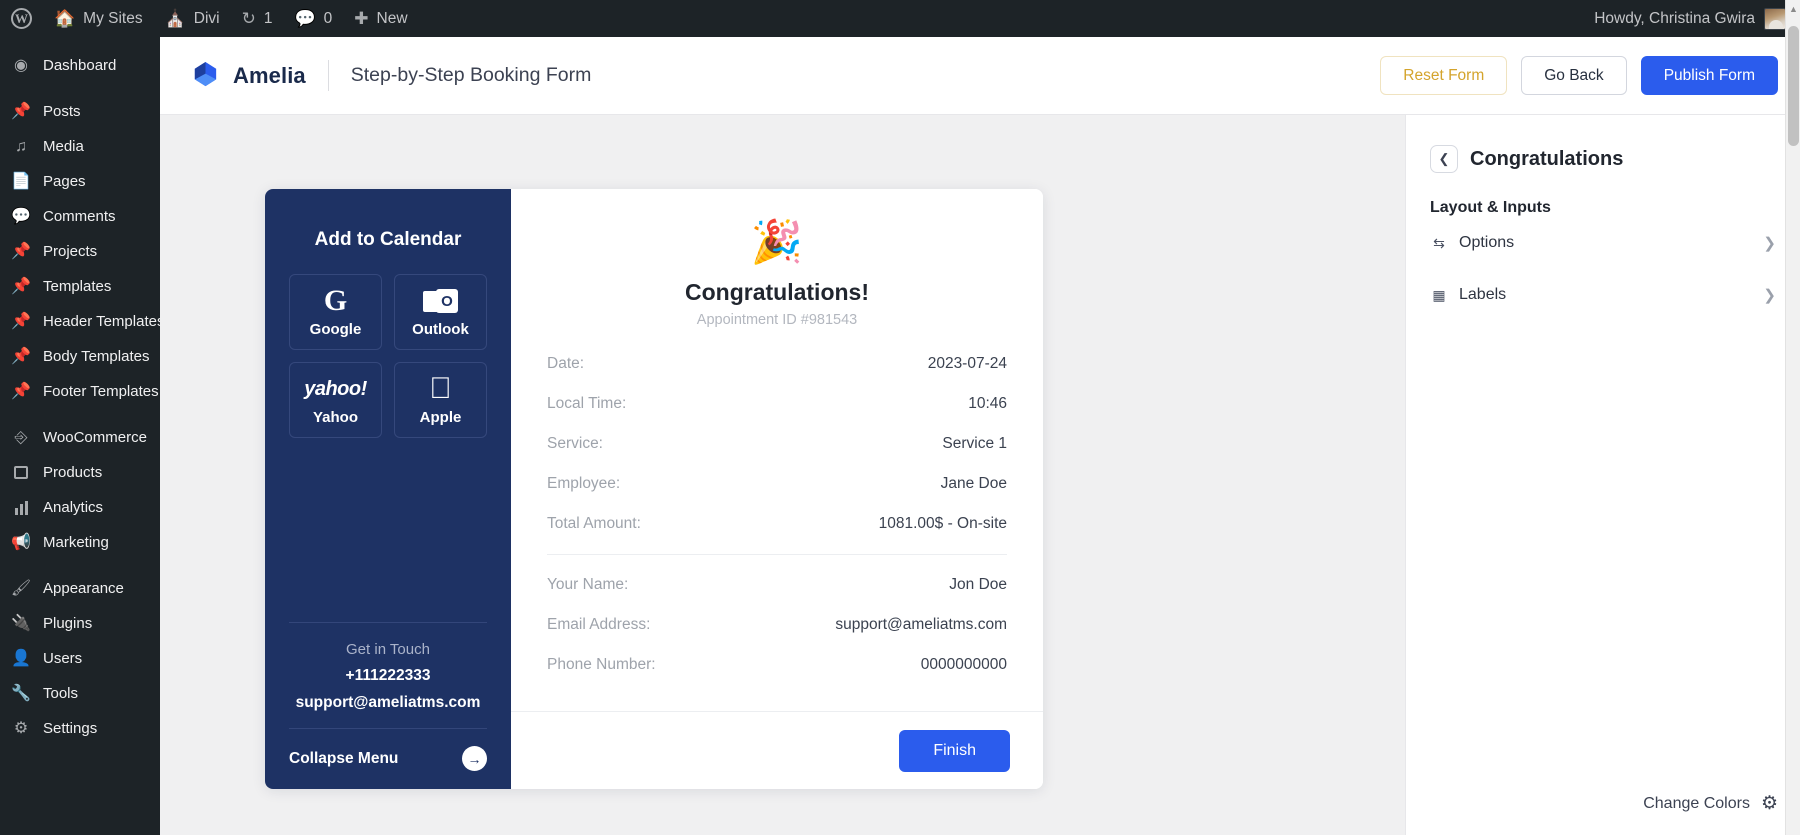  I want to click on go-back-button: Go Back, so click(1574, 75).